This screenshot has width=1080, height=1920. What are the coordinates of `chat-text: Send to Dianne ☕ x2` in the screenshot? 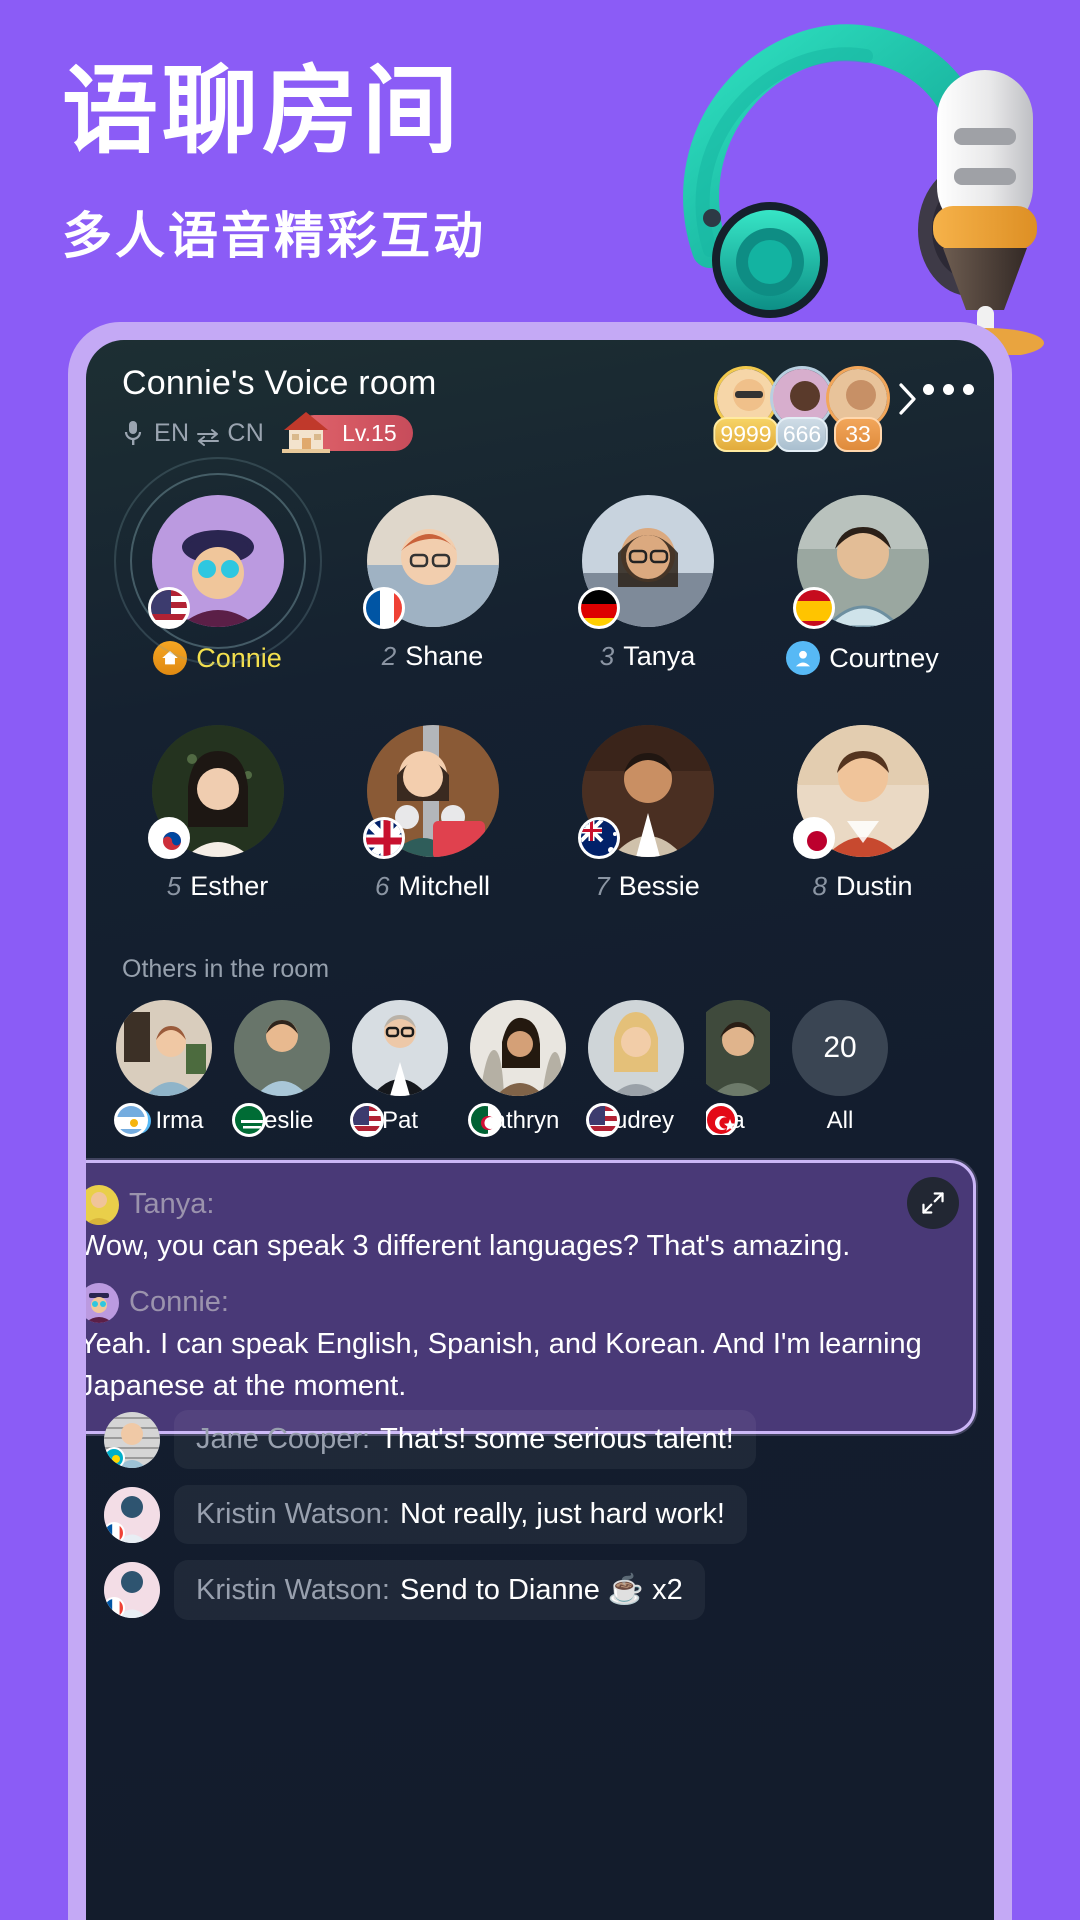 It's located at (541, 1590).